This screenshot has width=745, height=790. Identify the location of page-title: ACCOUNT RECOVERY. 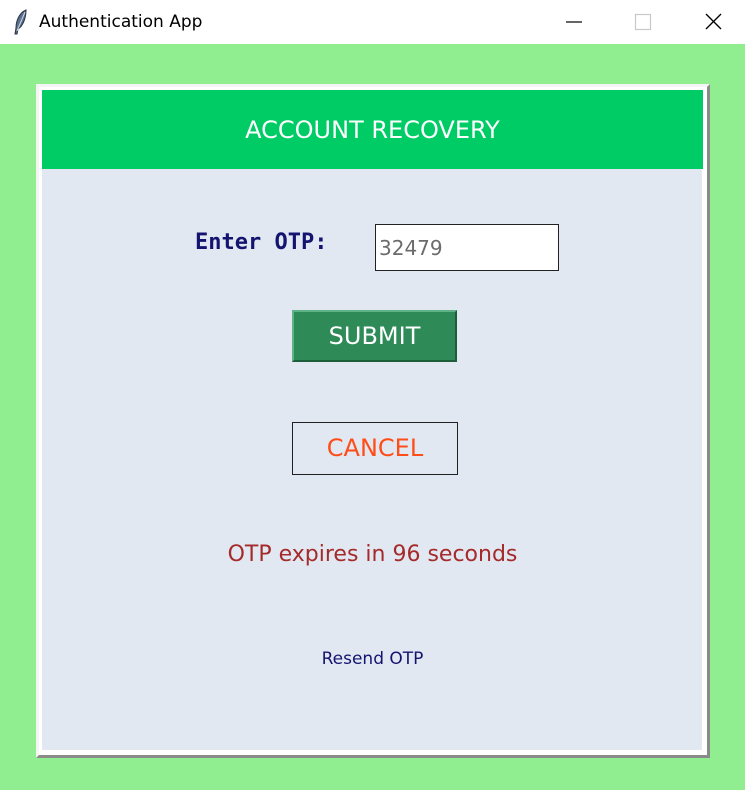
(372, 130).